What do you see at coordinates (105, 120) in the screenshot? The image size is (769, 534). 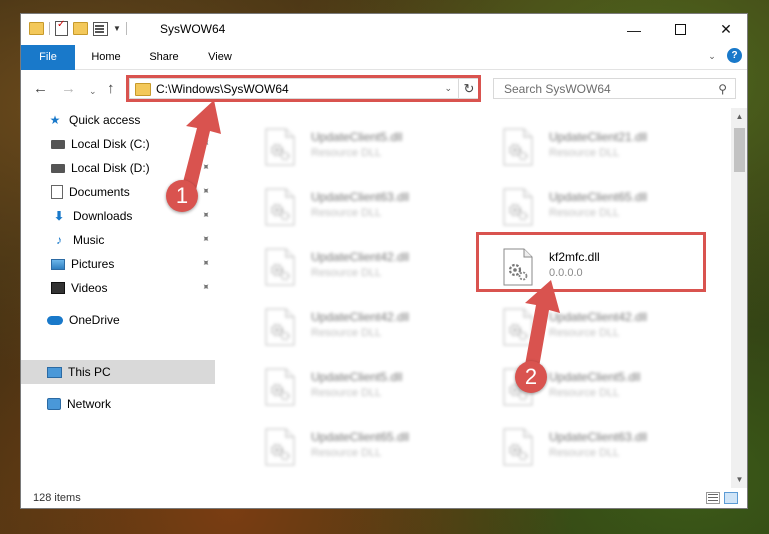 I see `sidebar-item-label: Quick access` at bounding box center [105, 120].